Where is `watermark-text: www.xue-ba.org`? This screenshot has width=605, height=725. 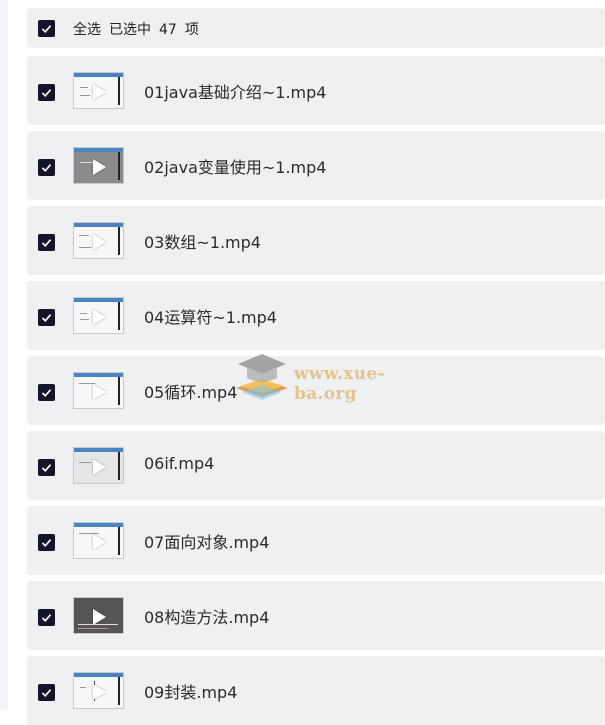 watermark-text: www.xue-ba.org is located at coordinates (339, 384).